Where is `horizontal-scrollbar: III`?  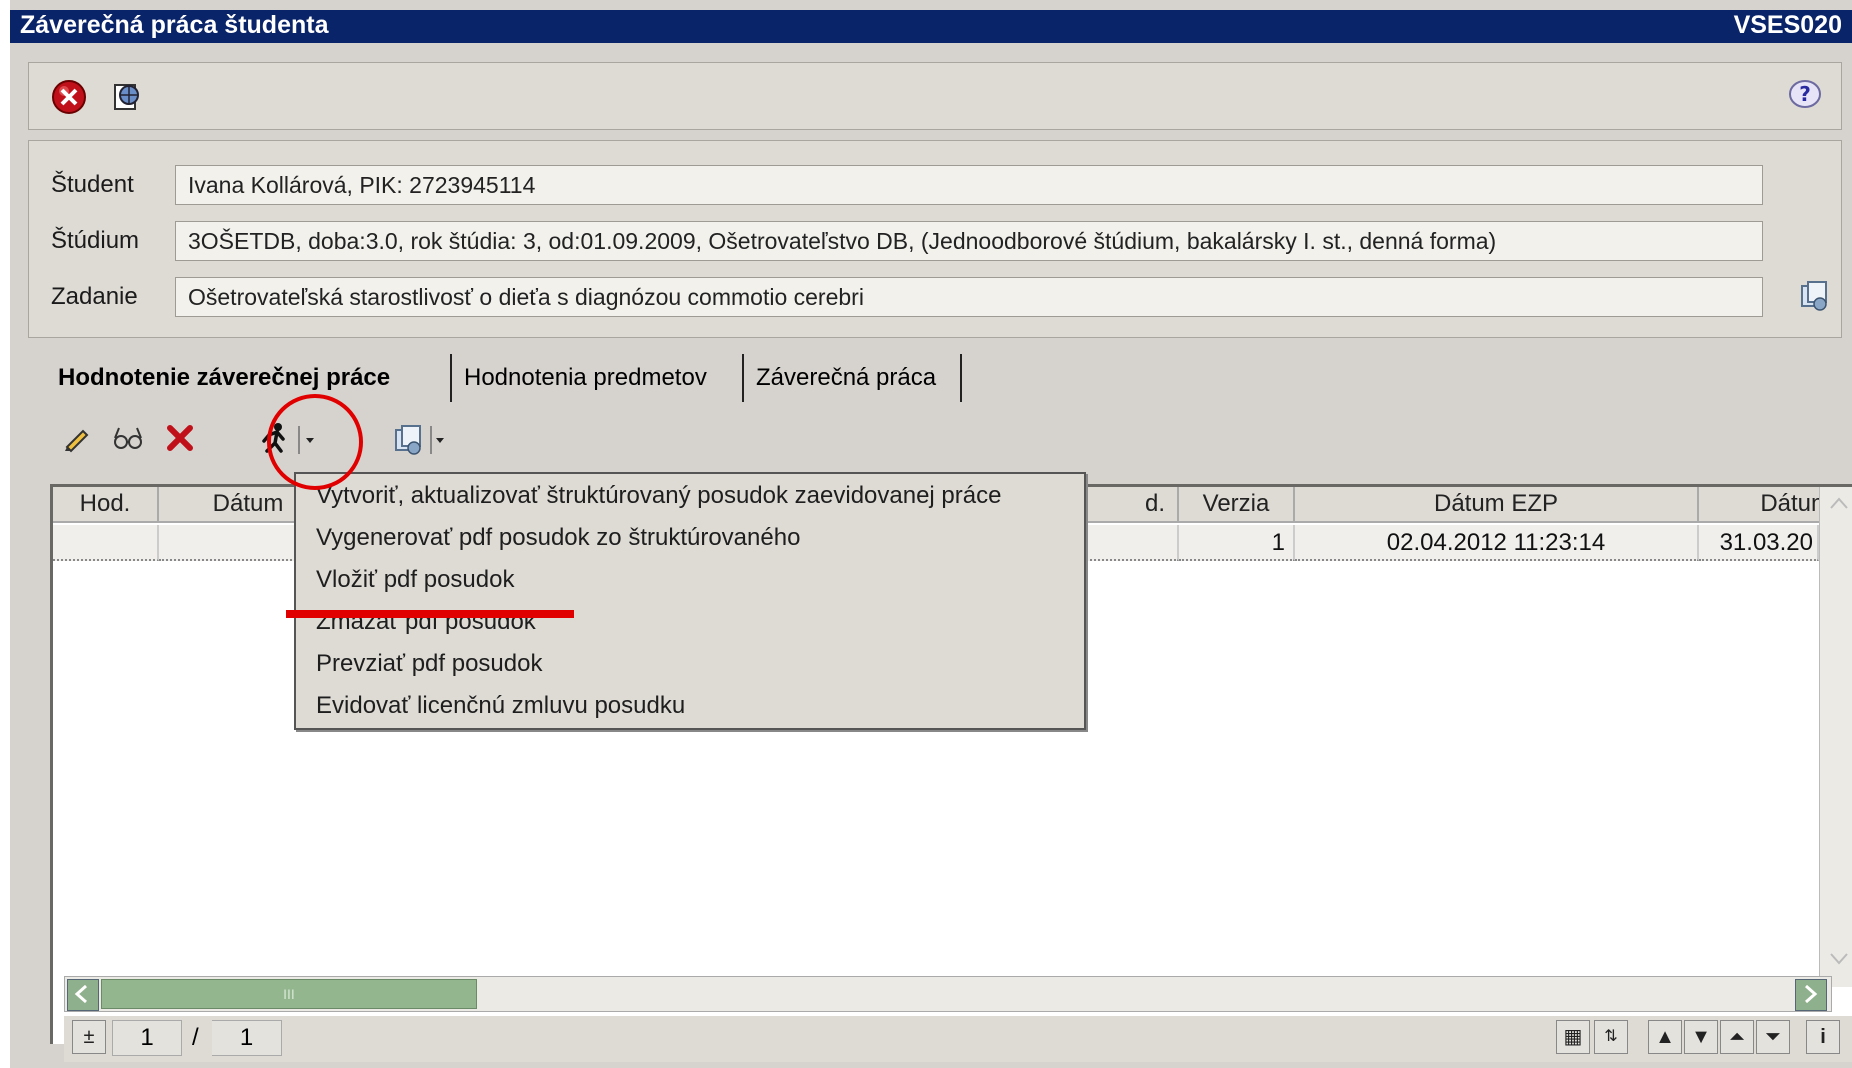 horizontal-scrollbar: III is located at coordinates (948, 994).